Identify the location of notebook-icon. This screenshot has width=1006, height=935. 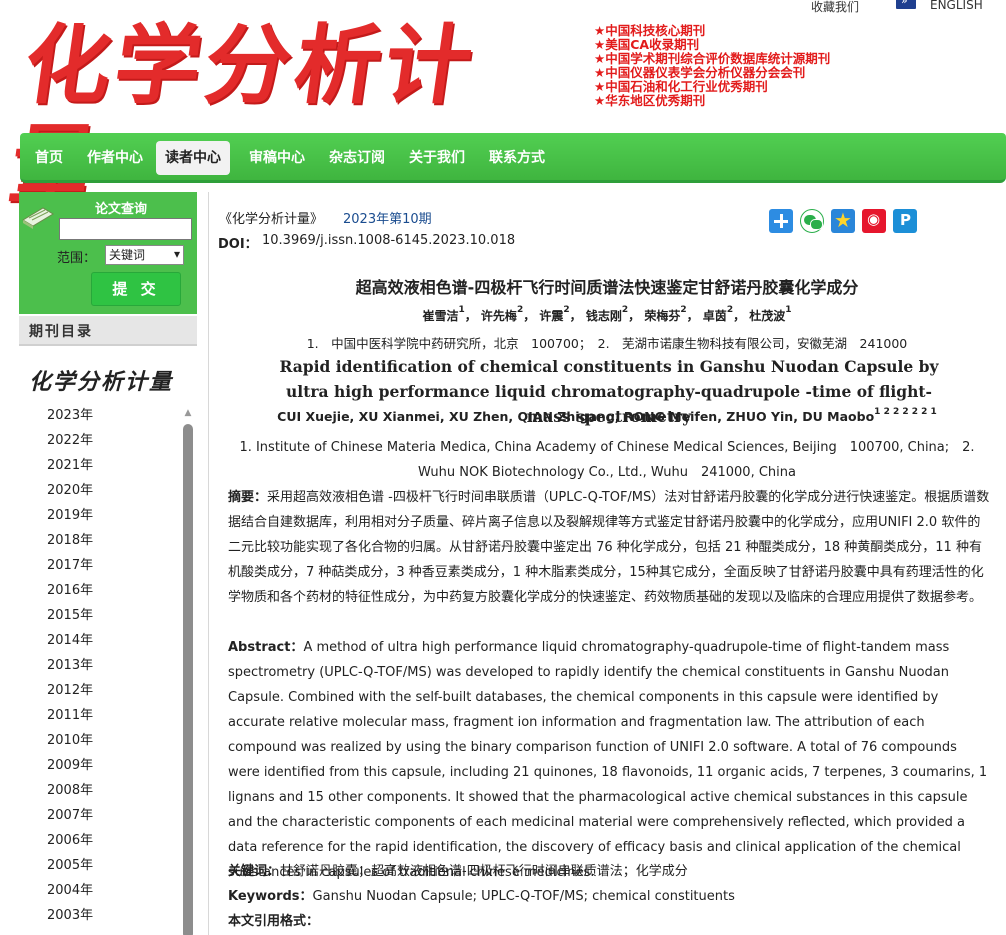
(38, 218).